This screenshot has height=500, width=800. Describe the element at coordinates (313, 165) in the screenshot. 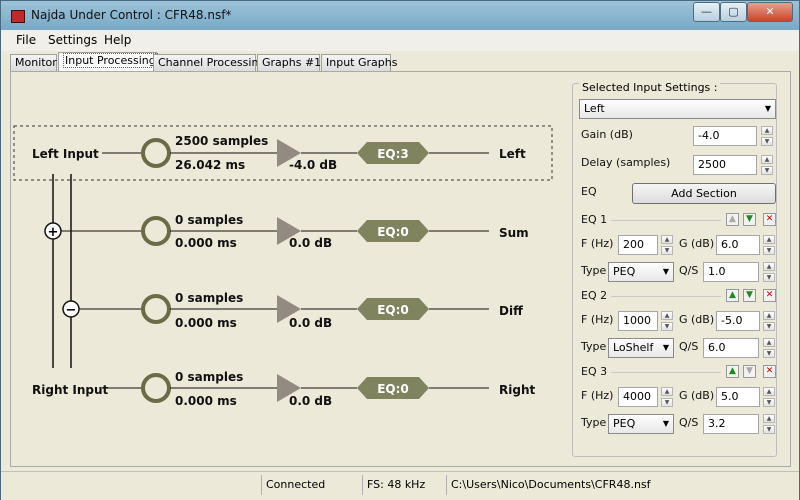

I see `gain-value: -4.0 dB` at that location.